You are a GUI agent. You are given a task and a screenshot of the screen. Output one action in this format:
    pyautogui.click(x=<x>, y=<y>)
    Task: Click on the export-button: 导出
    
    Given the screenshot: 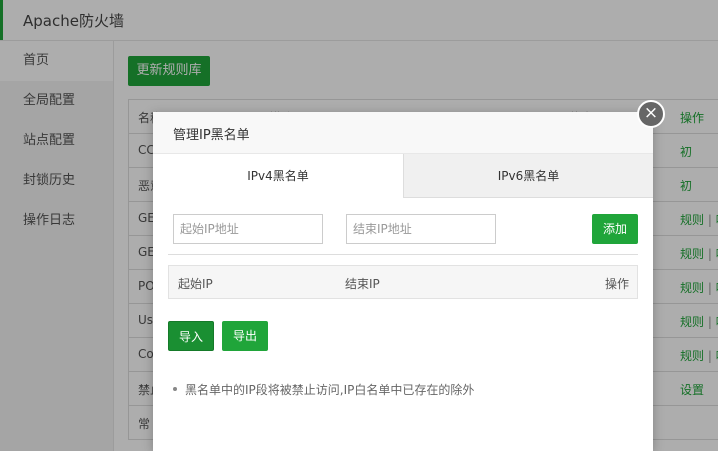 What is the action you would take?
    pyautogui.click(x=245, y=336)
    